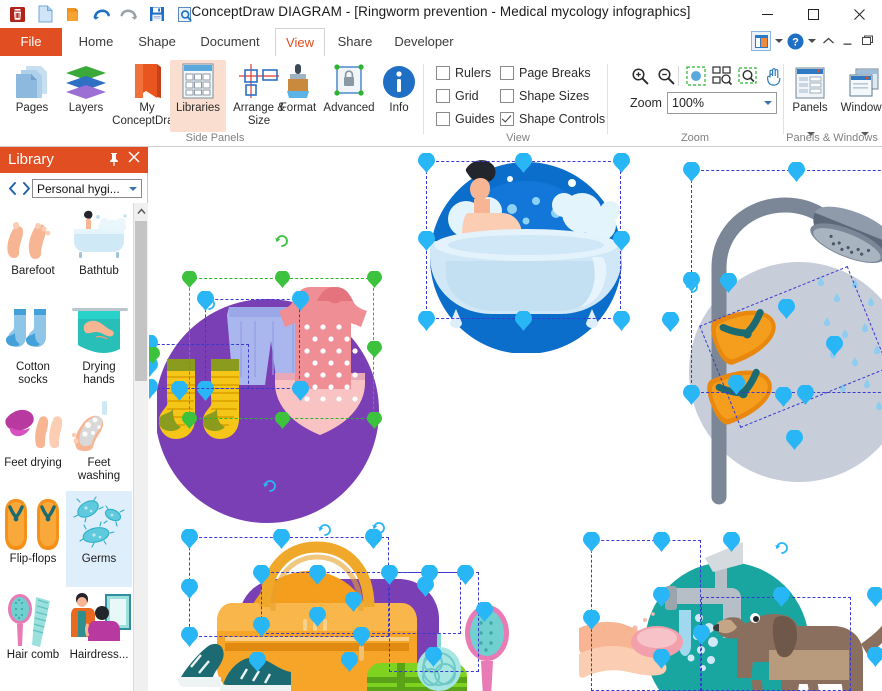 The width and height of the screenshot is (882, 691). Describe the element at coordinates (701, 634) in the screenshot. I see `handle-dog-head` at that location.